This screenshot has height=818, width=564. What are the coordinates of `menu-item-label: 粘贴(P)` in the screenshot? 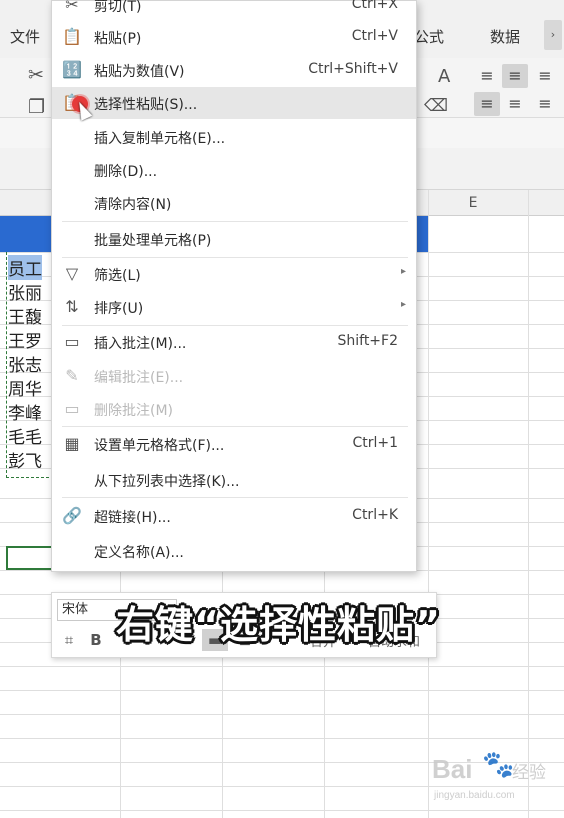 It's located at (118, 39).